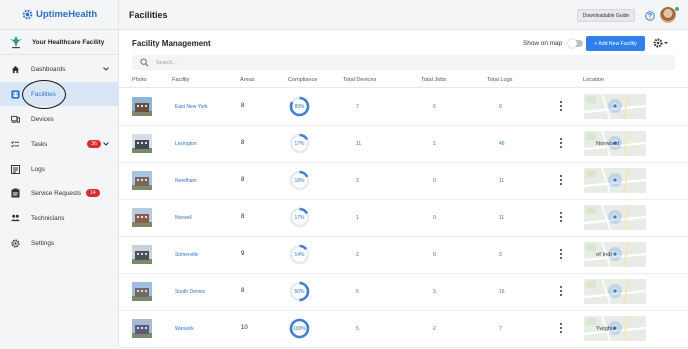 The height and width of the screenshot is (349, 688). I want to click on add-new-facility-button: + Add New Facility, so click(615, 43).